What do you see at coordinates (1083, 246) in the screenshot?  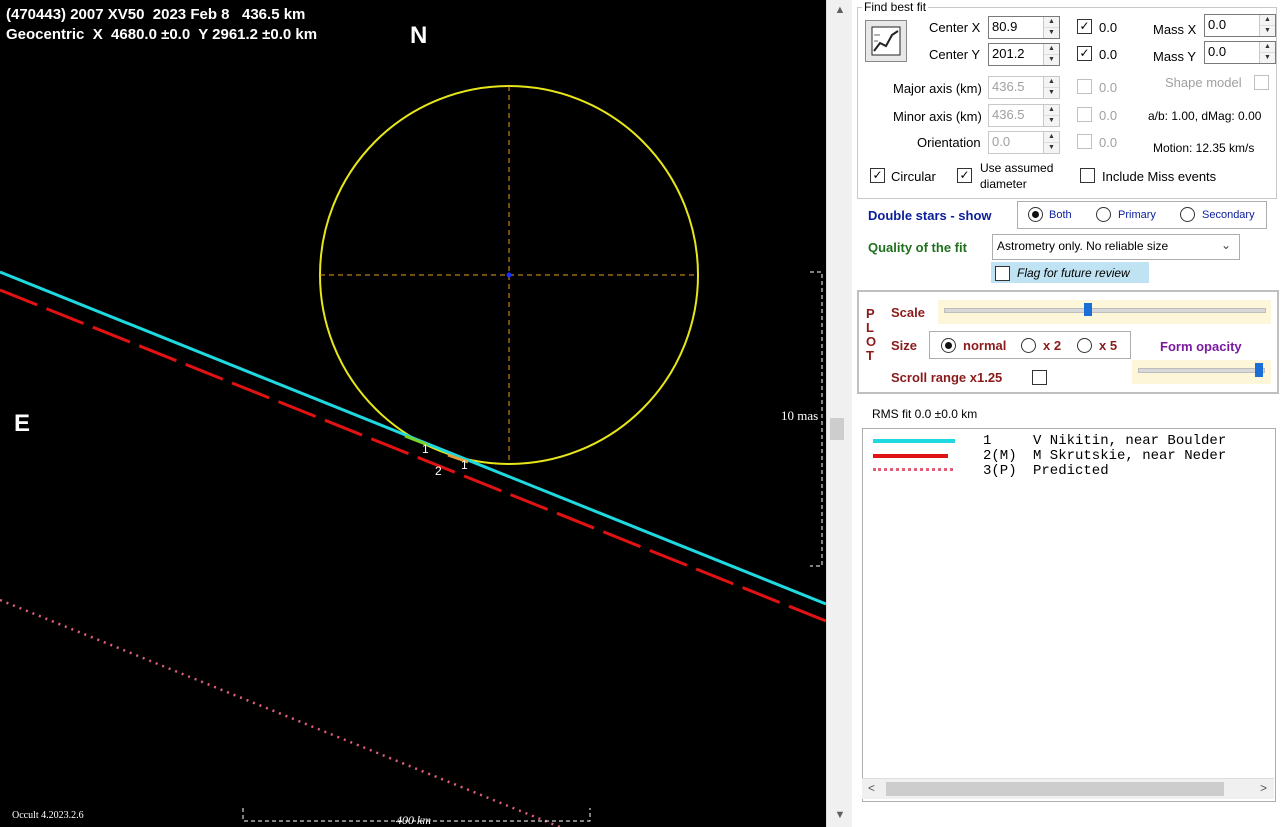 I see `quality-select-value: Astrometry only. No reliable size` at bounding box center [1083, 246].